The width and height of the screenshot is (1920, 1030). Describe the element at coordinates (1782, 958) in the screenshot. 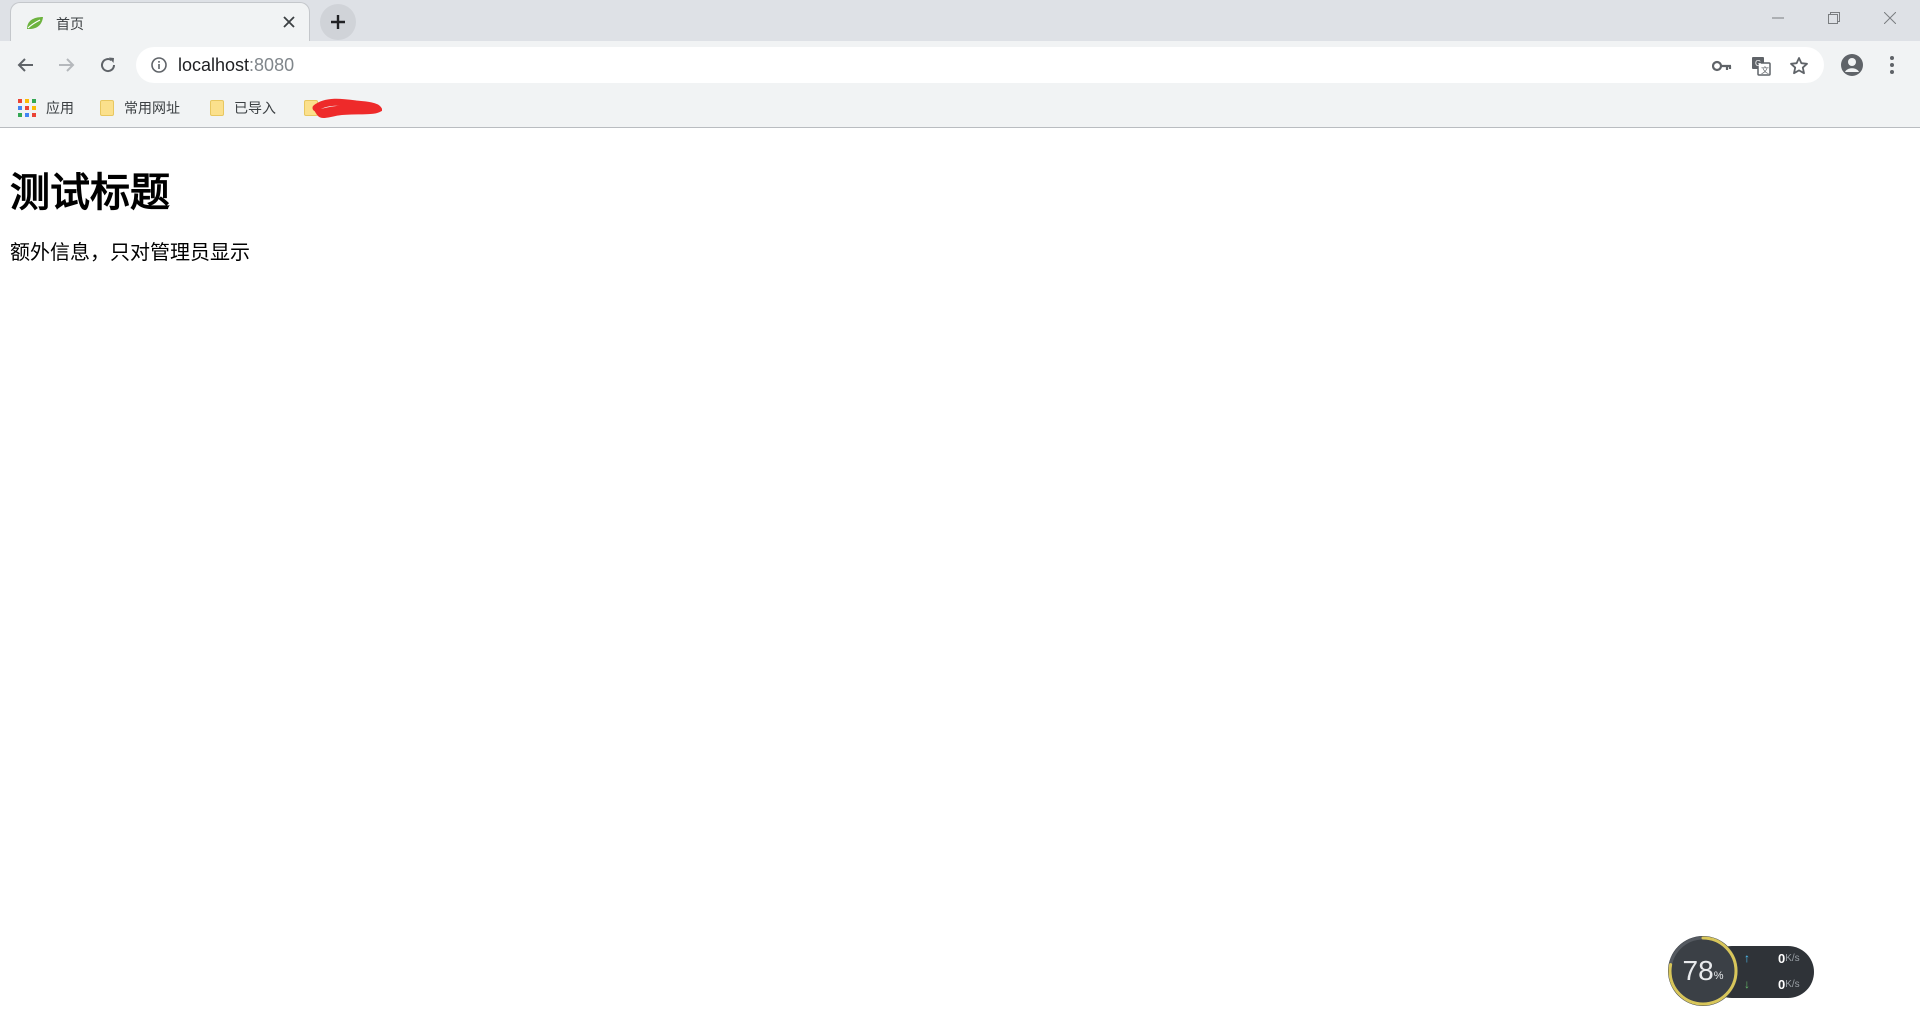

I see `upload-value: 0` at that location.